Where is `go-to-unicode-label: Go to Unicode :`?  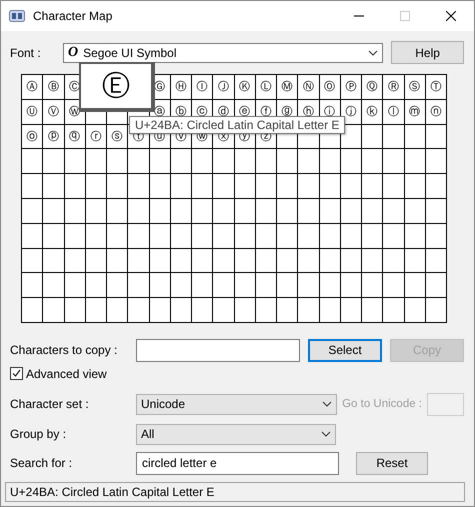 go-to-unicode-label: Go to Unicode : is located at coordinates (382, 404).